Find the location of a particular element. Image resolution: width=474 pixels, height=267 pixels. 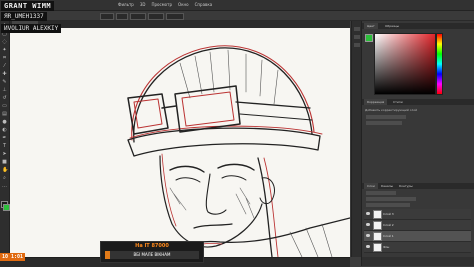

tab-styles: Стили is located at coordinates (398, 102).